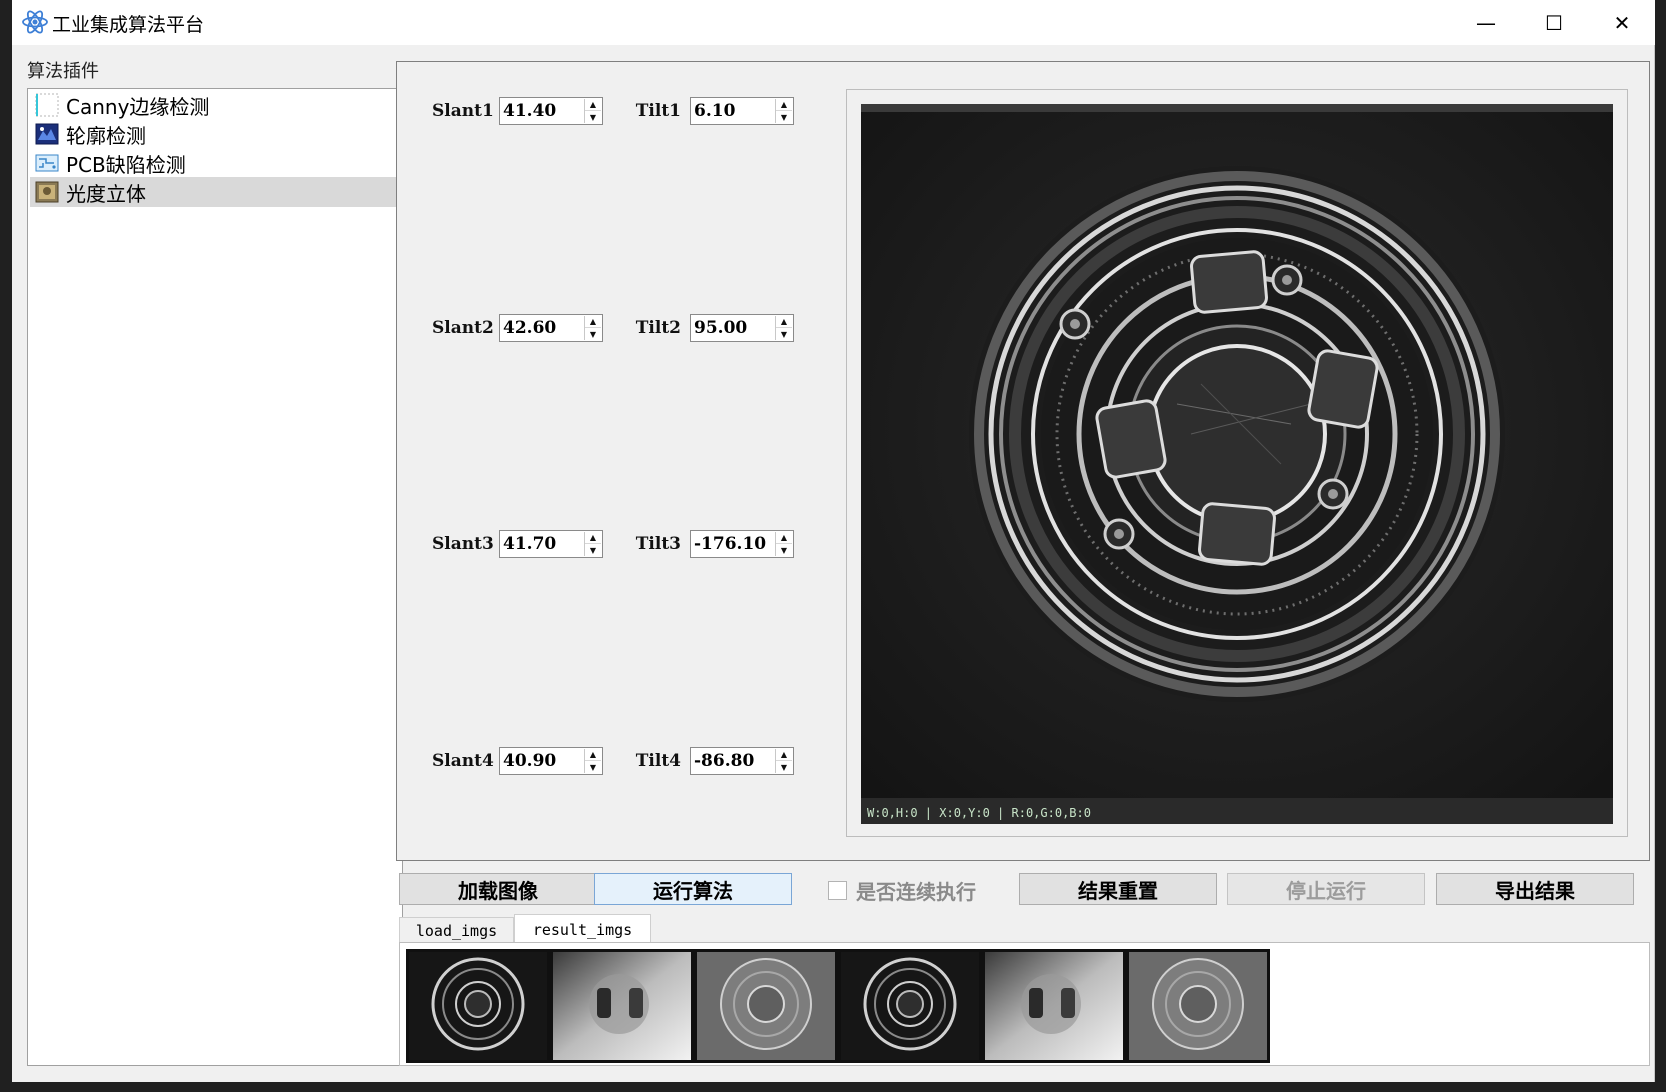 The height and width of the screenshot is (1092, 1666). What do you see at coordinates (724, 761) in the screenshot?
I see `tilt4-value: -86.80` at bounding box center [724, 761].